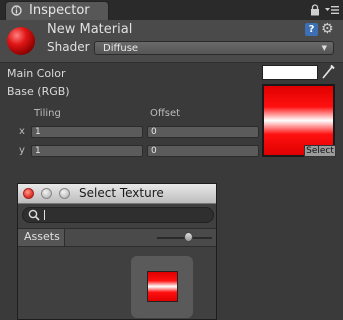 The width and height of the screenshot is (343, 320). I want to click on main-color-label: Main Color, so click(36, 73).